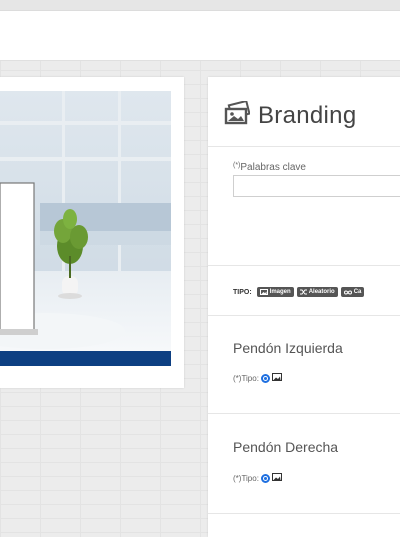 The image size is (400, 537). Describe the element at coordinates (286, 447) in the screenshot. I see `section-title-pendon-derecha: Pendón Derecha` at that location.